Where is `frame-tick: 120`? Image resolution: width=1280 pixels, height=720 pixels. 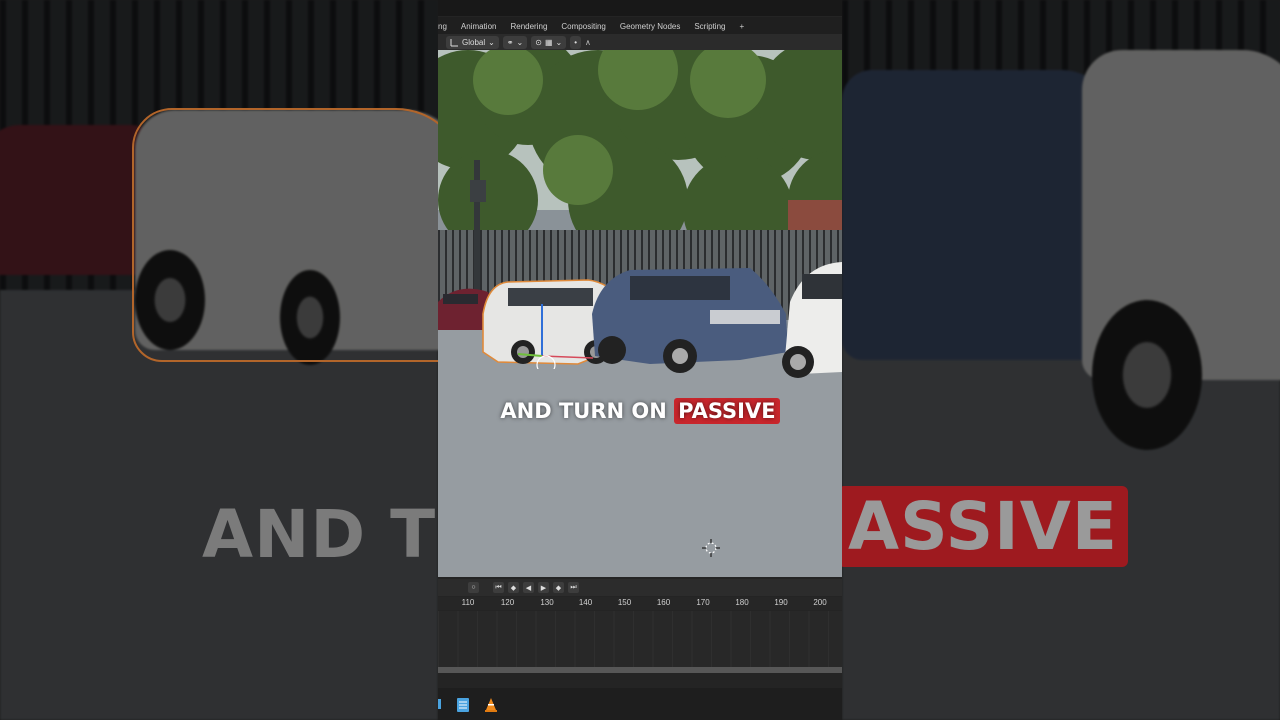
frame-tick: 120 is located at coordinates (507, 602).